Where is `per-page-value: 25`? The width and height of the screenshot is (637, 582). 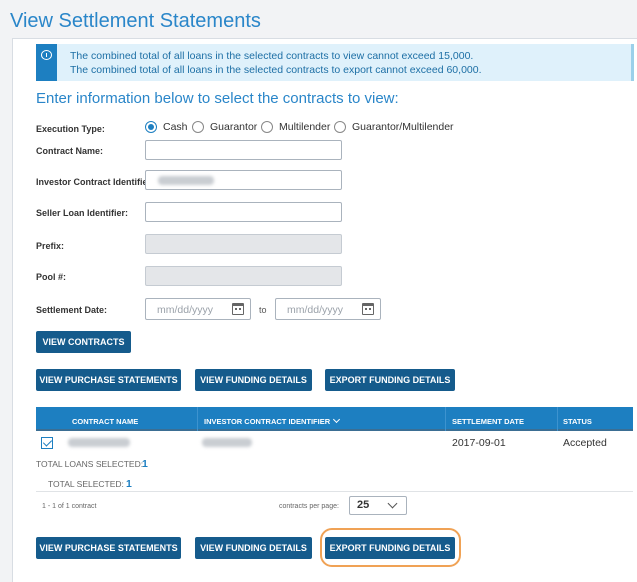 per-page-value: 25 is located at coordinates (363, 505).